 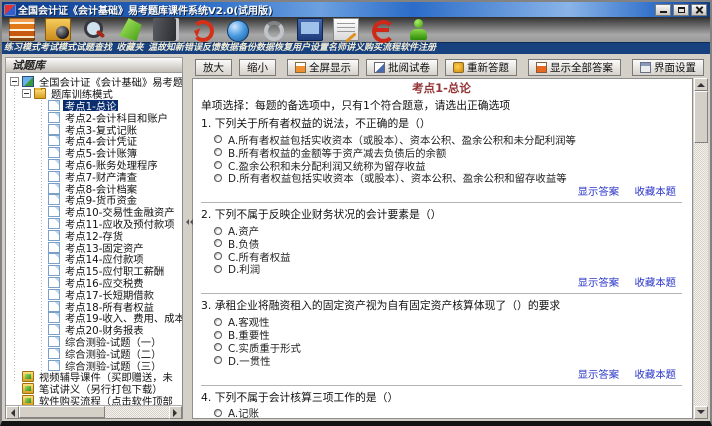 I want to click on answer-option: D.所有者权益包括实收资本（或股本）、资本公积、盈余公积和留存收益等, so click(x=448, y=177).